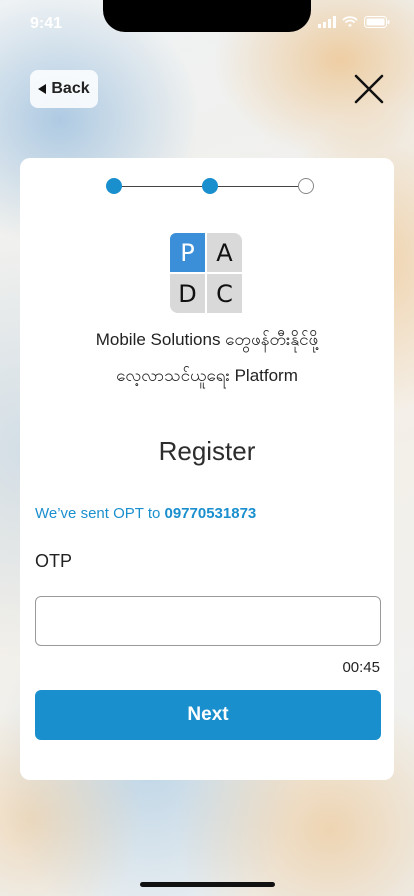 This screenshot has height=896, width=414. Describe the element at coordinates (207, 375) in the screenshot. I see `tagline-line-2: လေ့လာသင်ယူရေး Platform` at that location.